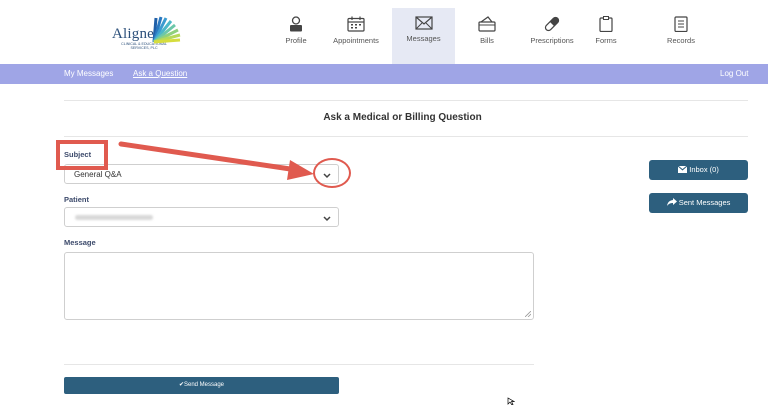 The image size is (768, 405). I want to click on patient-label: Patient, so click(77, 199).